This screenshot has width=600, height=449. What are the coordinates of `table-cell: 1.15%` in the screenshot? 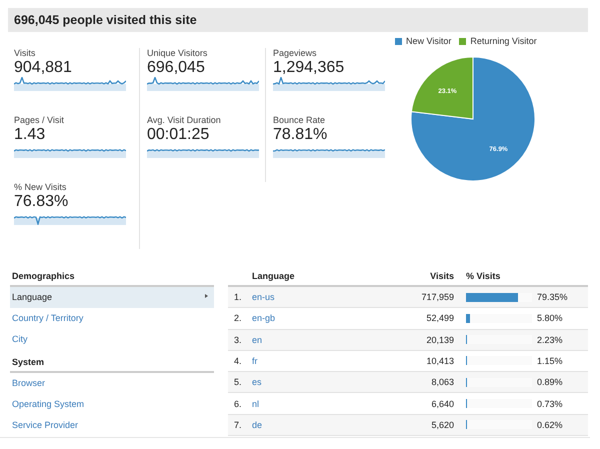 It's located at (550, 361).